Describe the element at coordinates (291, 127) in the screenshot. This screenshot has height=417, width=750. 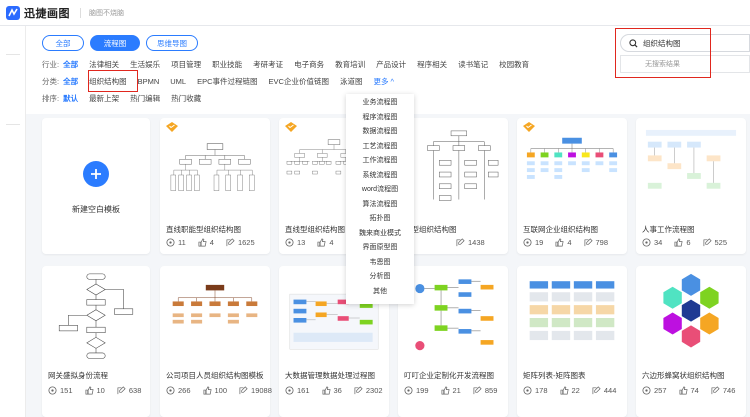
I see `vip-crown-icon` at that location.